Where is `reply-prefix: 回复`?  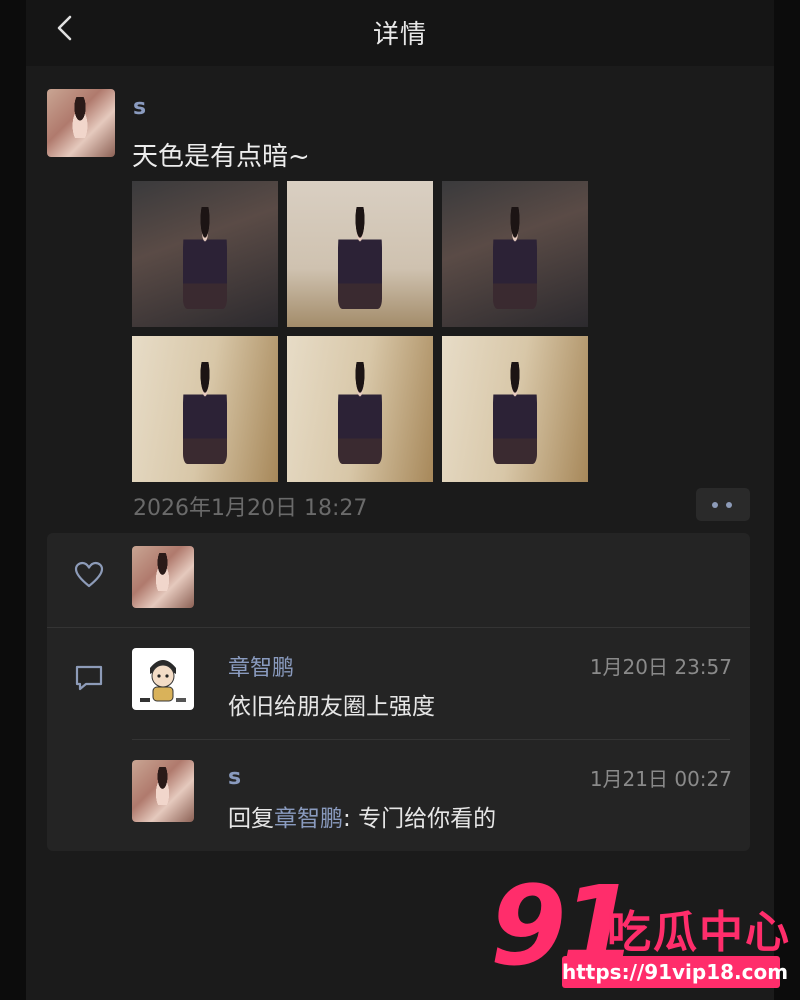
reply-prefix: 回复 is located at coordinates (251, 819).